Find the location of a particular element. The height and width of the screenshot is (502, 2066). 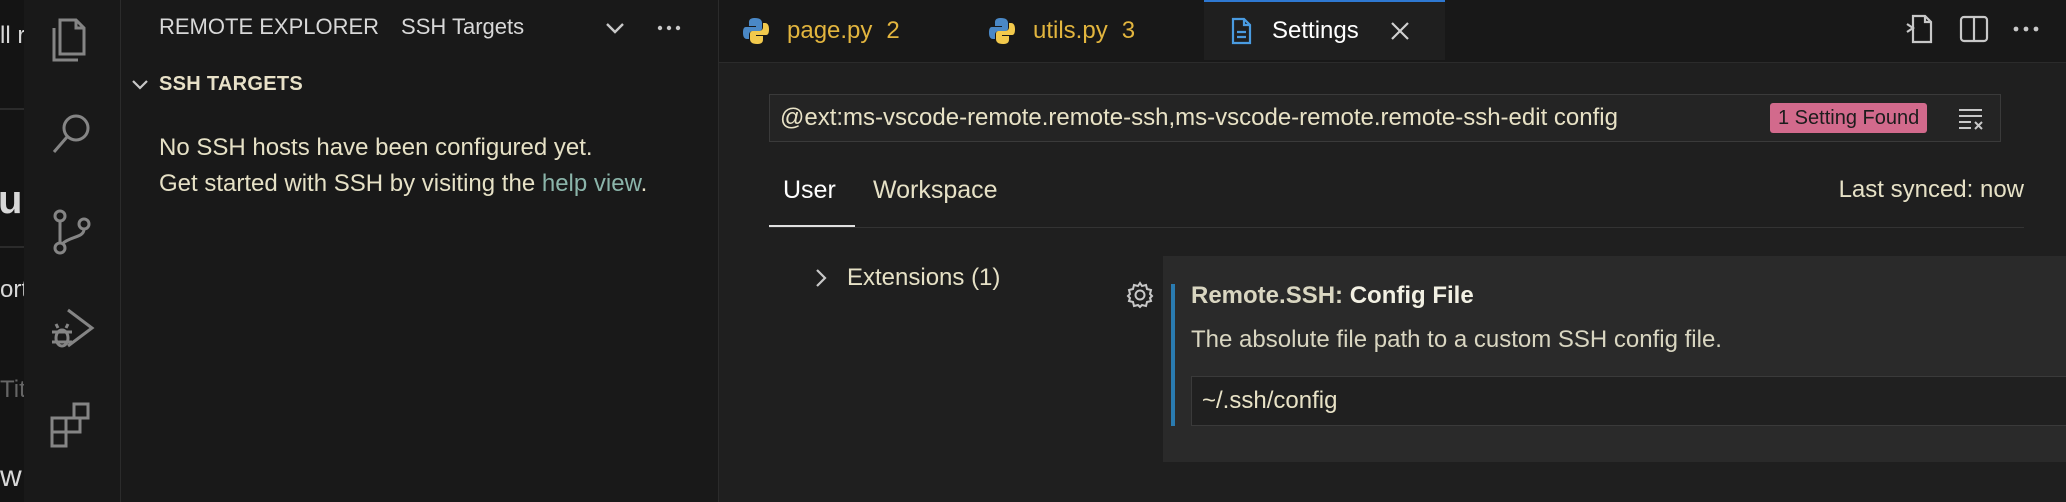

background-text-fragment: ll r is located at coordinates (12, 35).